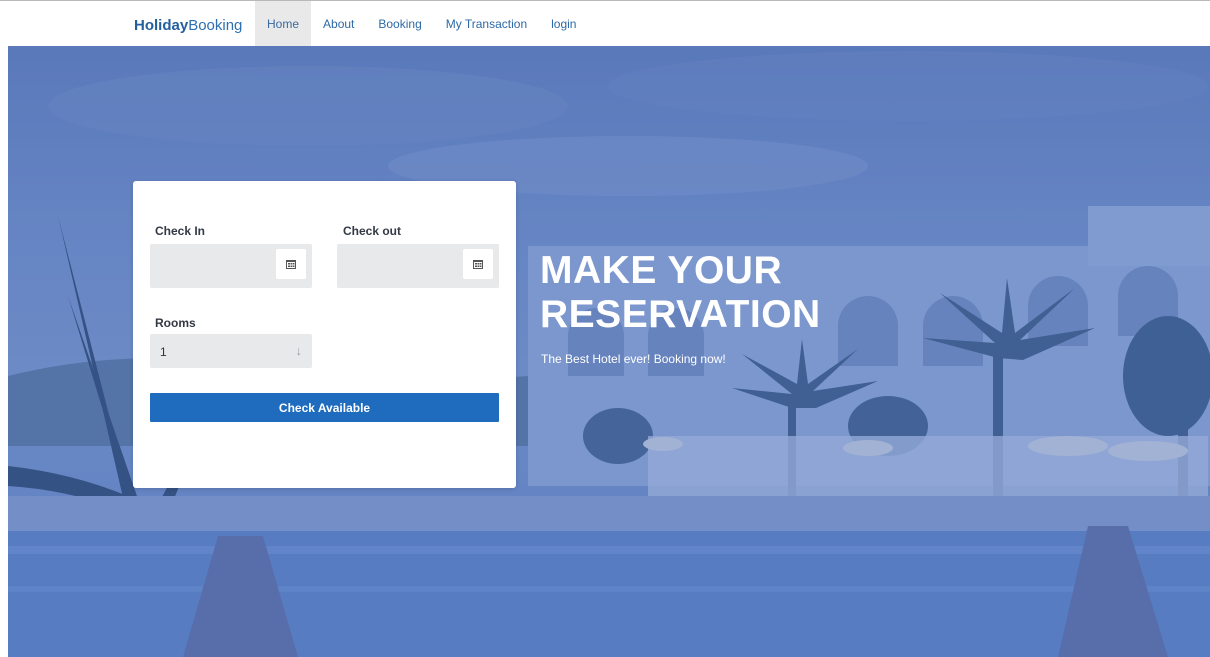  I want to click on check-in-calendar-button, so click(291, 264).